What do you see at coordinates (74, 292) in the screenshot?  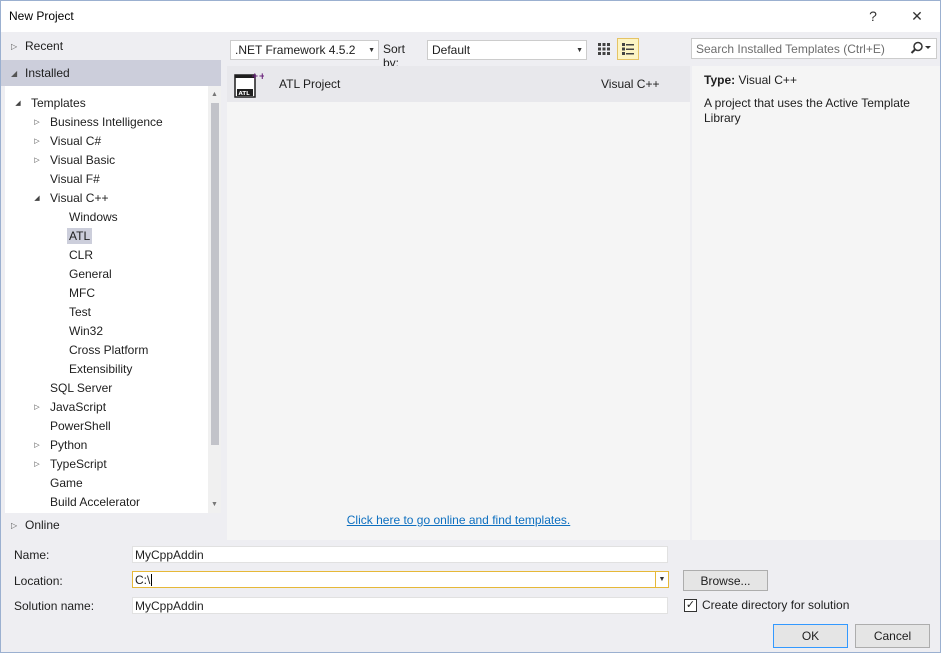 I see `tree-item-mfc: MFC` at bounding box center [74, 292].